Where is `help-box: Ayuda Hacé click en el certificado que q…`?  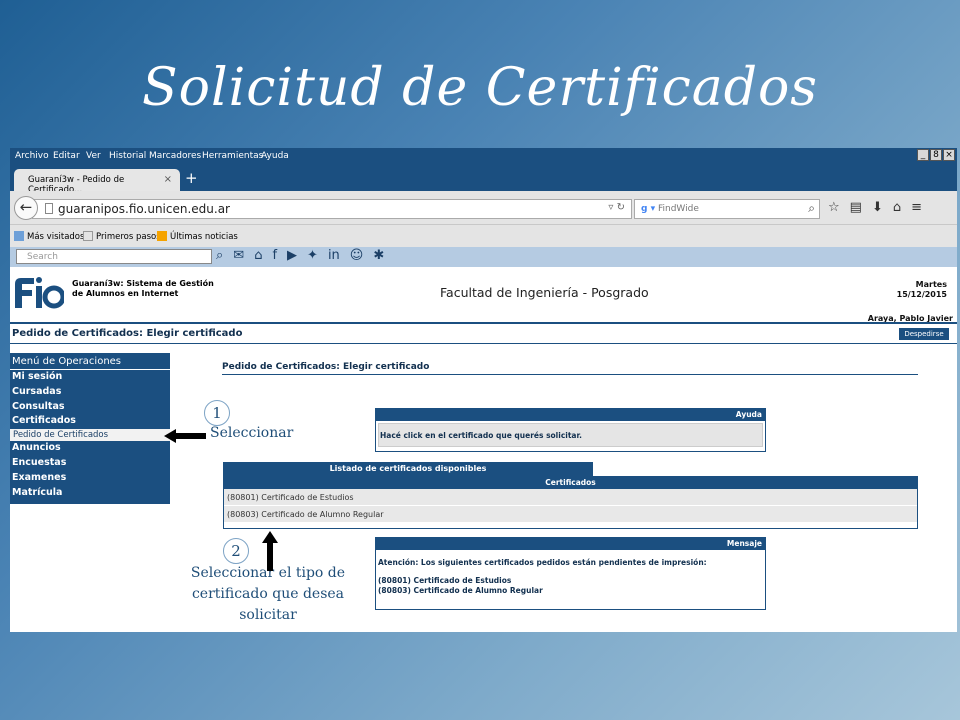
help-box: Ayuda Hacé click en el certificado que q… is located at coordinates (570, 430).